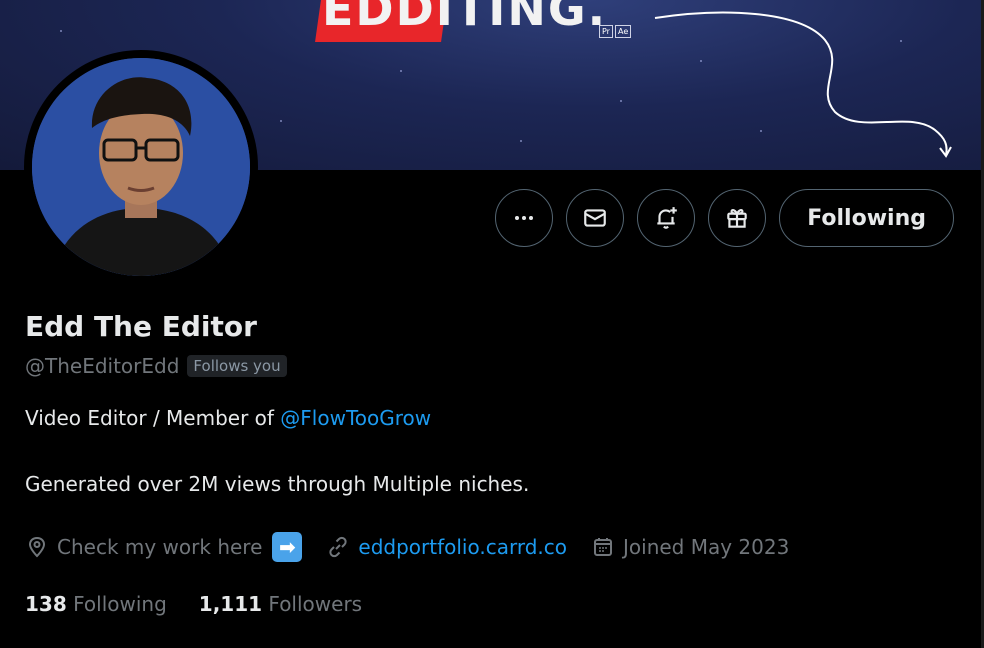 This screenshot has height=648, width=984. Describe the element at coordinates (706, 547) in the screenshot. I see `joined-text: Joined May 2023` at that location.